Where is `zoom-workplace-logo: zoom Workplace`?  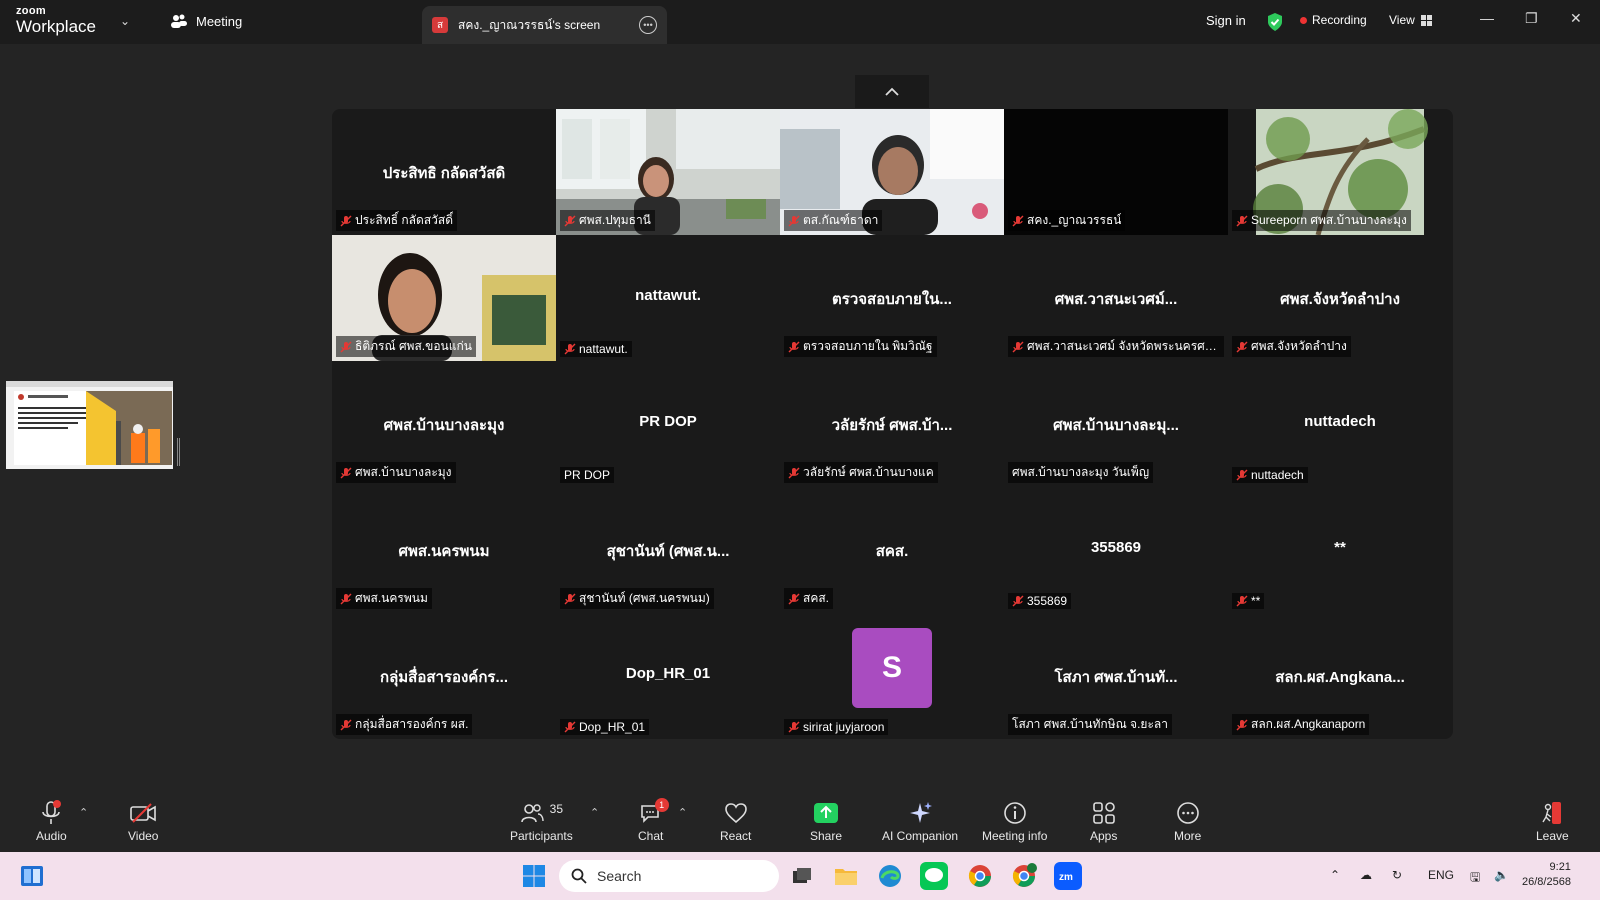
zoom-workplace-logo: zoom Workplace is located at coordinates (56, 21).